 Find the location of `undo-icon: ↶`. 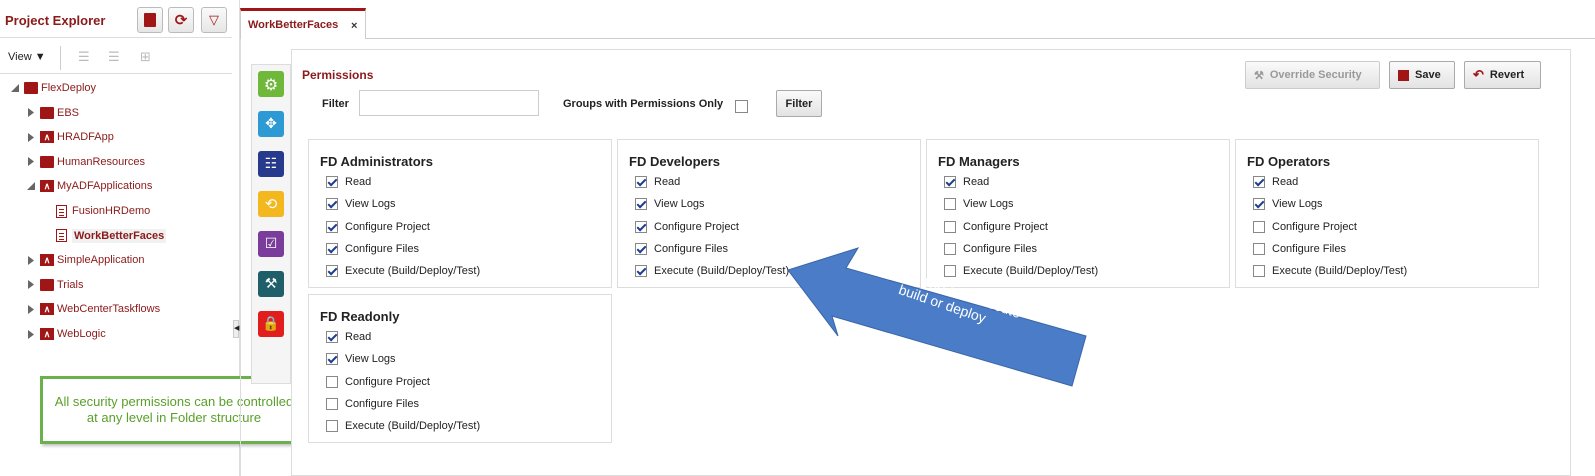

undo-icon: ↶ is located at coordinates (1478, 74).